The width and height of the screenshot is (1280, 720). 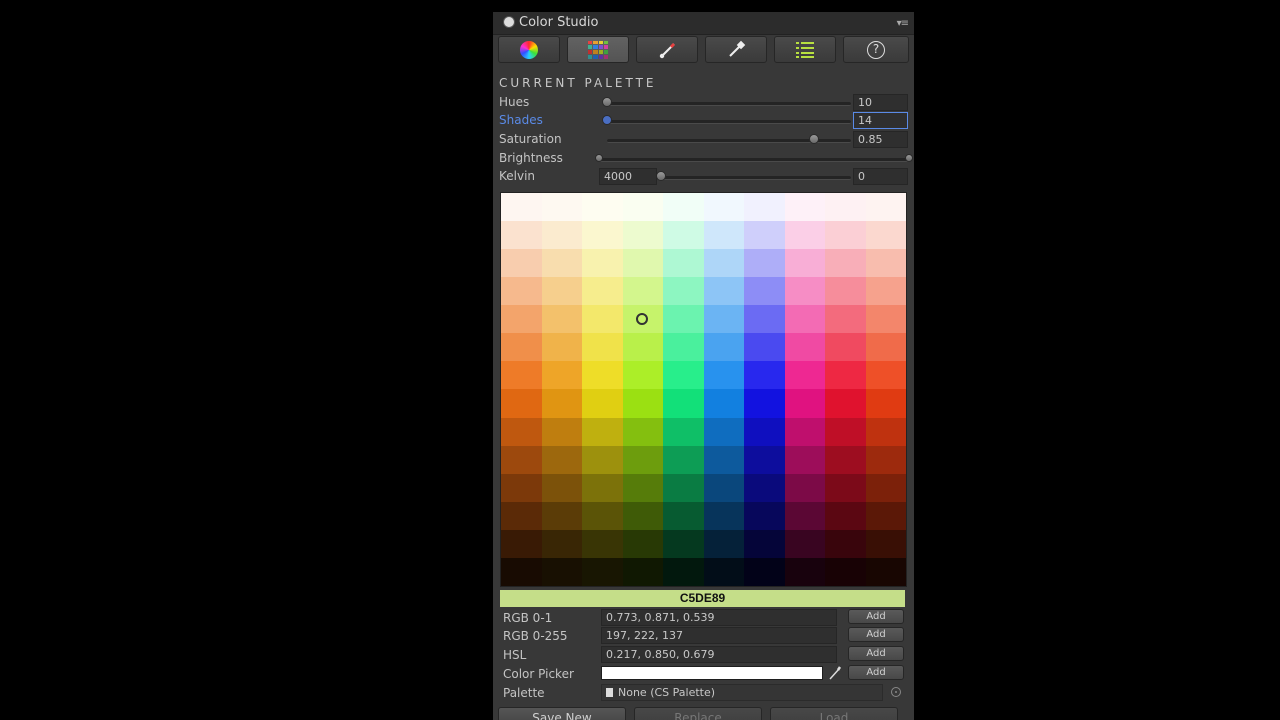 What do you see at coordinates (667, 49) in the screenshot?
I see `brush-tab` at bounding box center [667, 49].